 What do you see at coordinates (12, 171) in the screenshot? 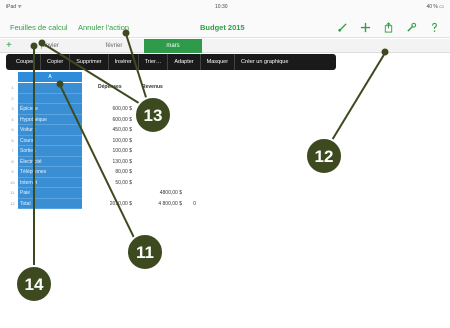
I see `row-number: 9` at bounding box center [12, 171].